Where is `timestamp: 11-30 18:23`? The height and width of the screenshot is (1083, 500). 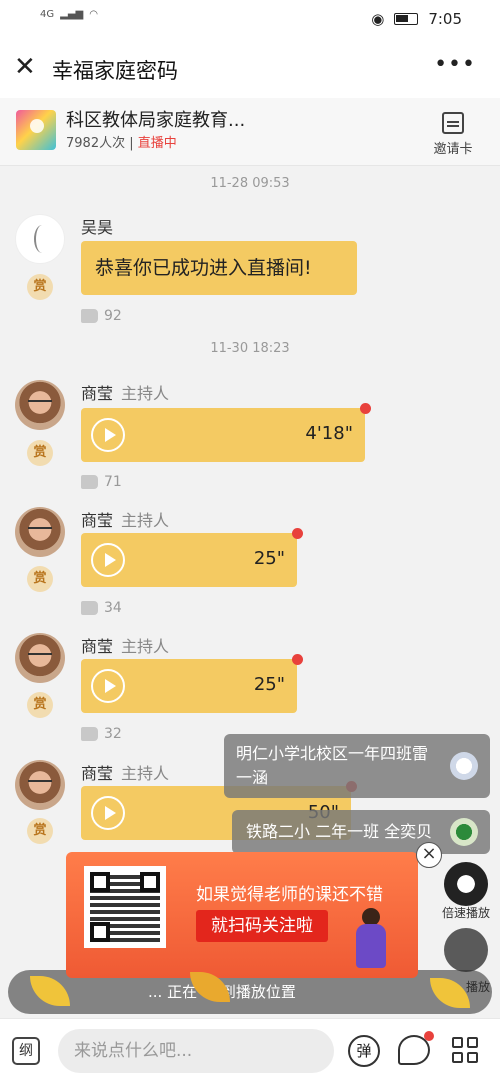 timestamp: 11-30 18:23 is located at coordinates (250, 348).